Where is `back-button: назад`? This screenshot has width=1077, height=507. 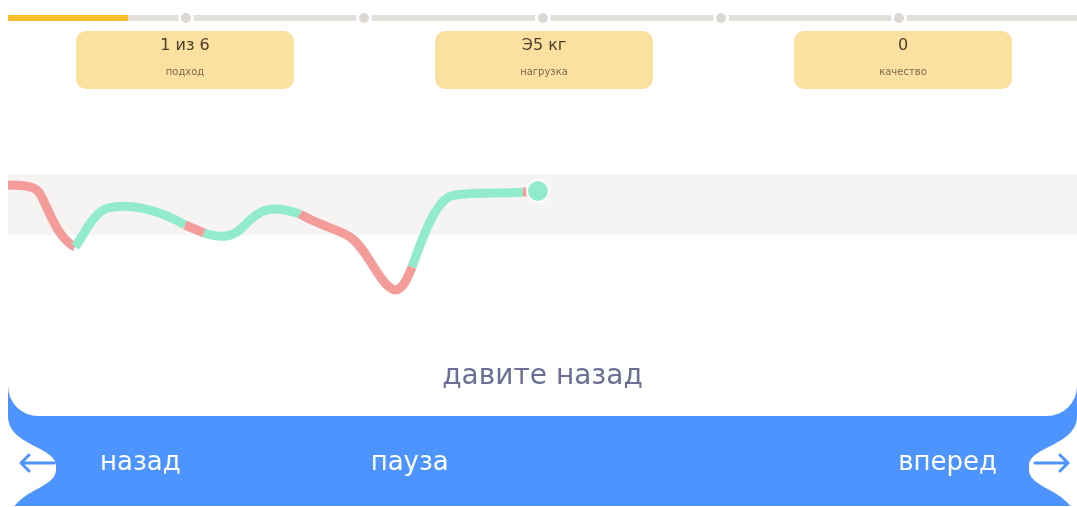
back-button: назад is located at coordinates (140, 461).